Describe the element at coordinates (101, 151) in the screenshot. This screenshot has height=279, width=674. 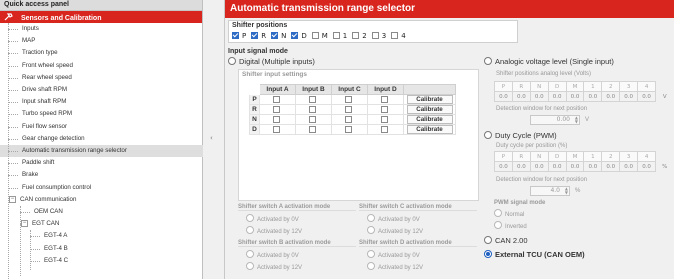
I see `tree-item: Automatic transmission range selector` at that location.